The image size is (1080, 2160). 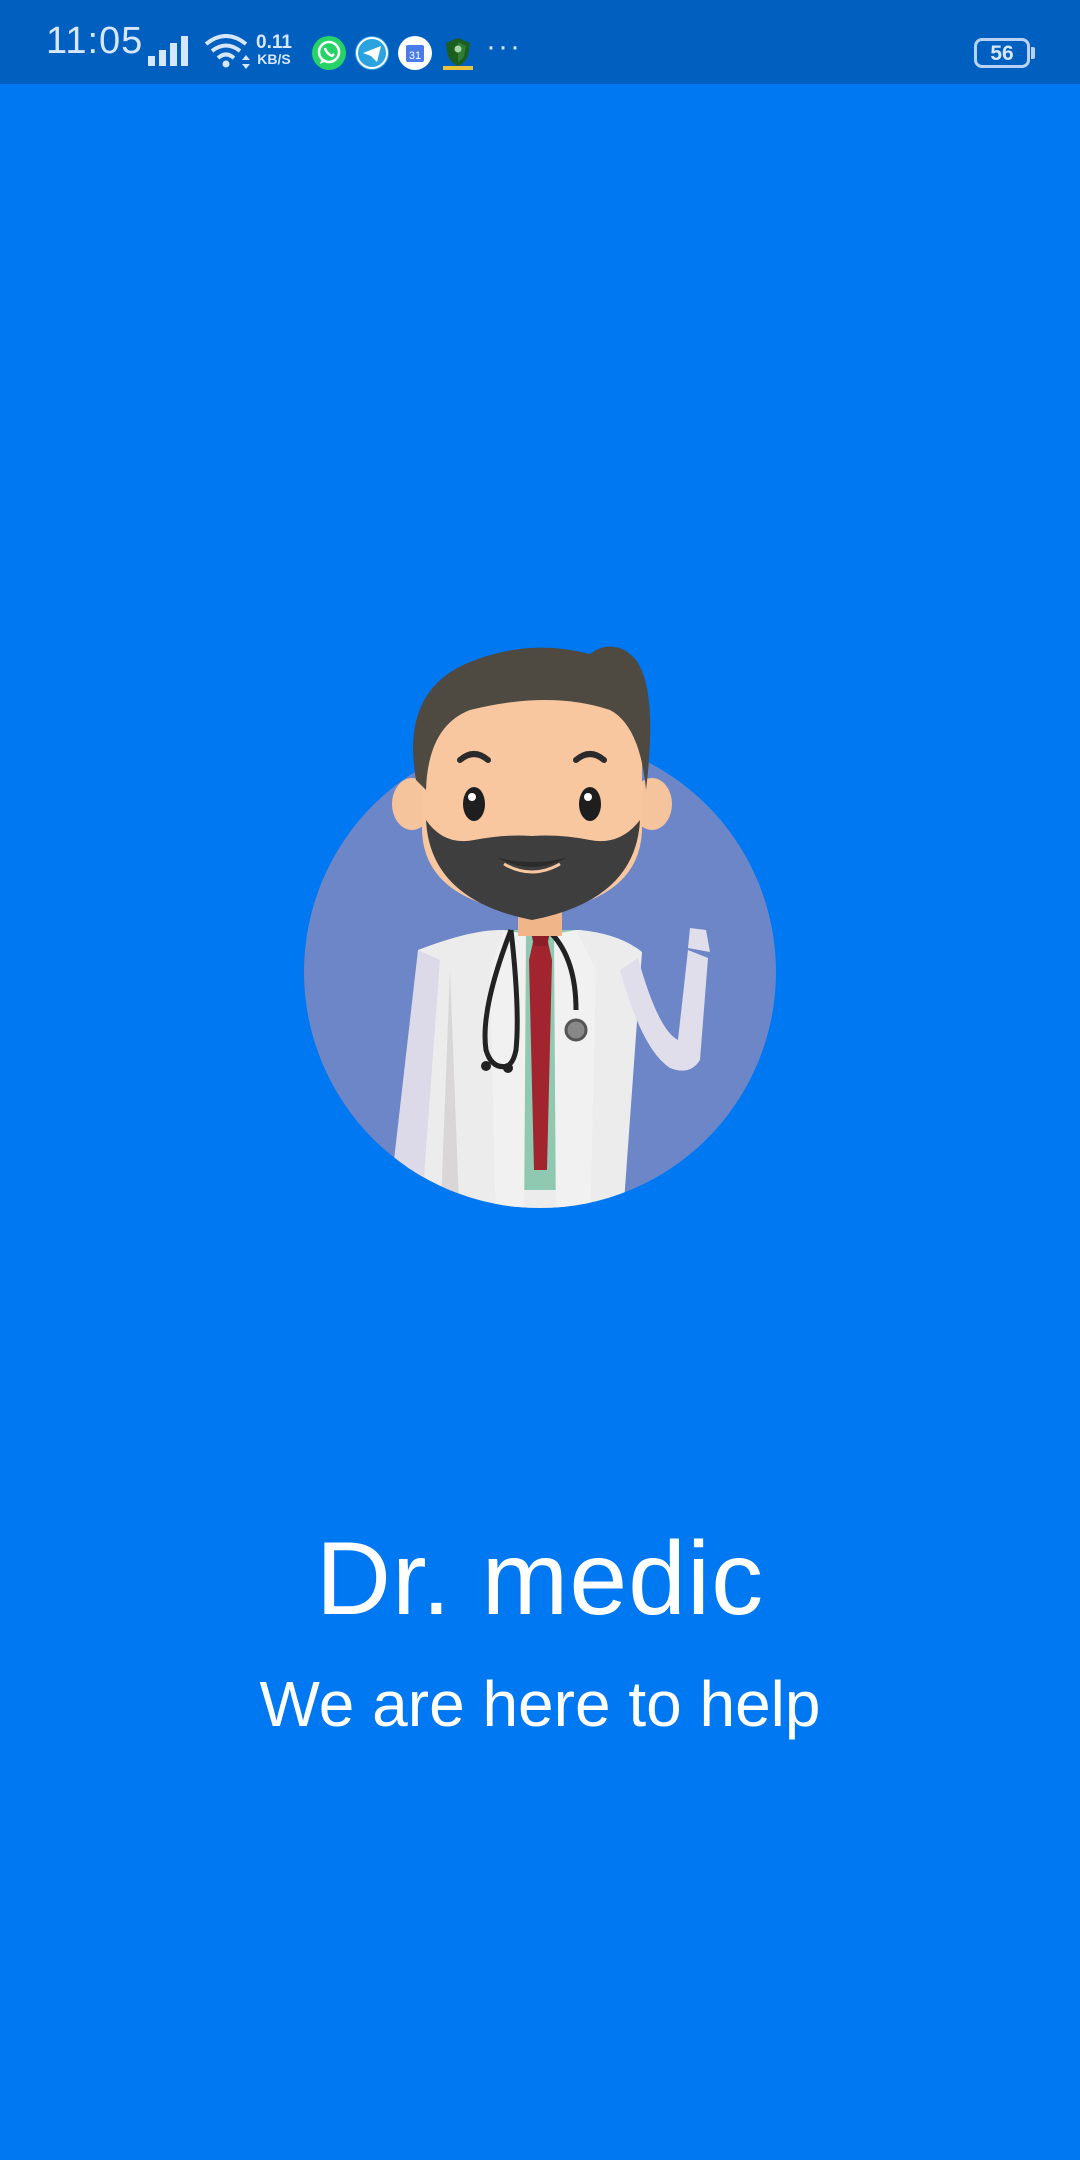 I want to click on calendar-day: 31, so click(x=415, y=56).